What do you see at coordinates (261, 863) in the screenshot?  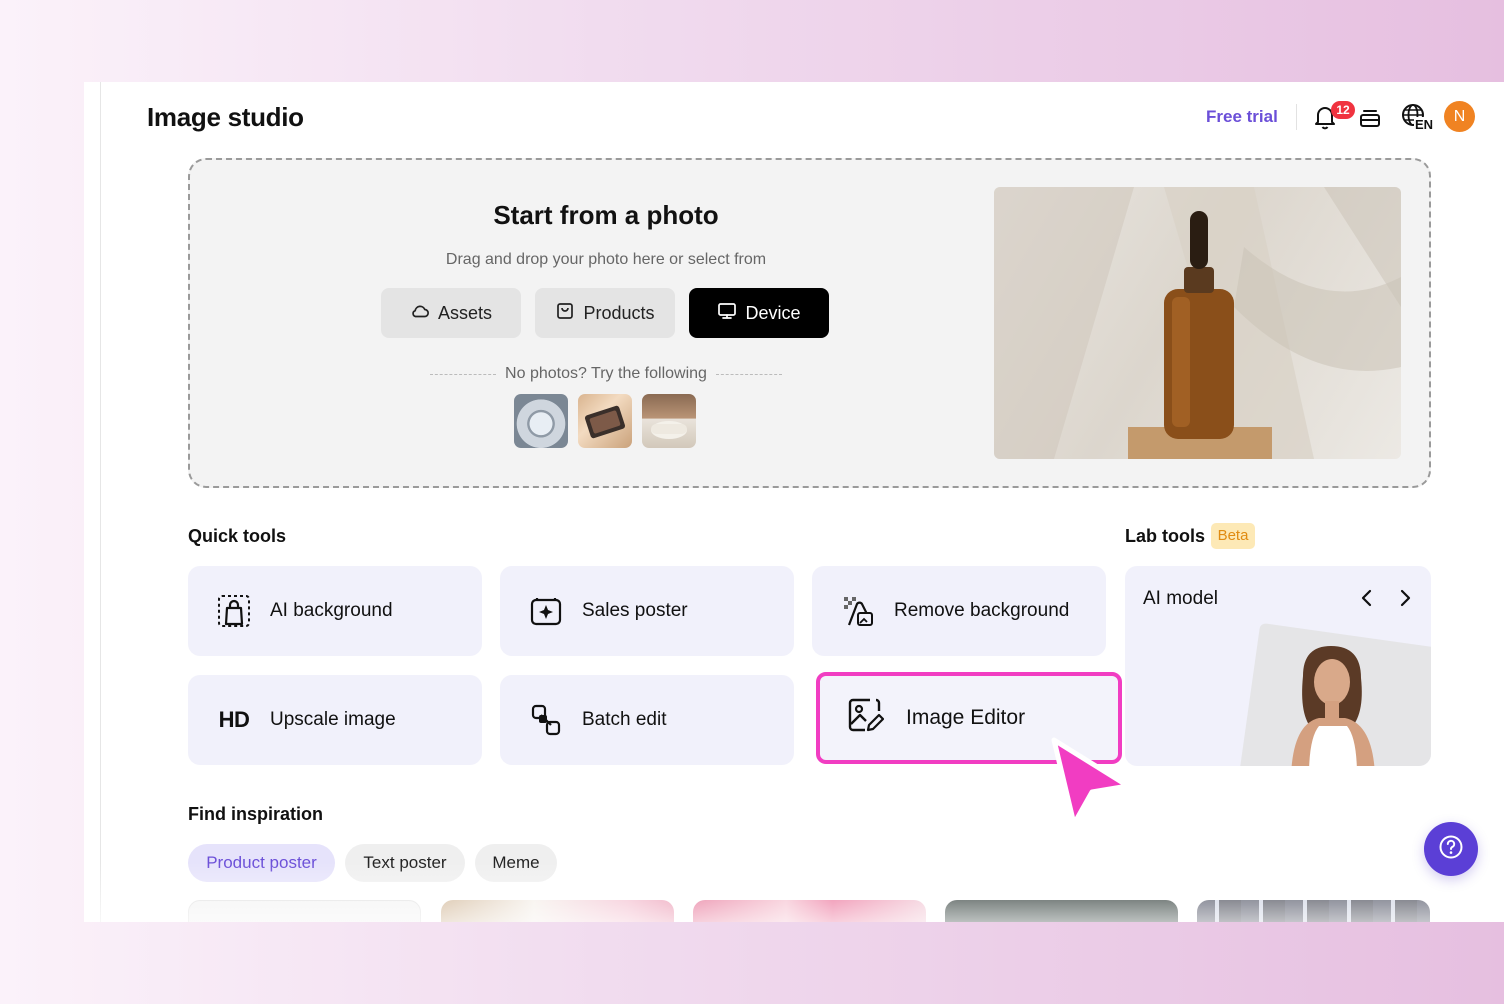 I see `tab-product-poster: Product poster` at bounding box center [261, 863].